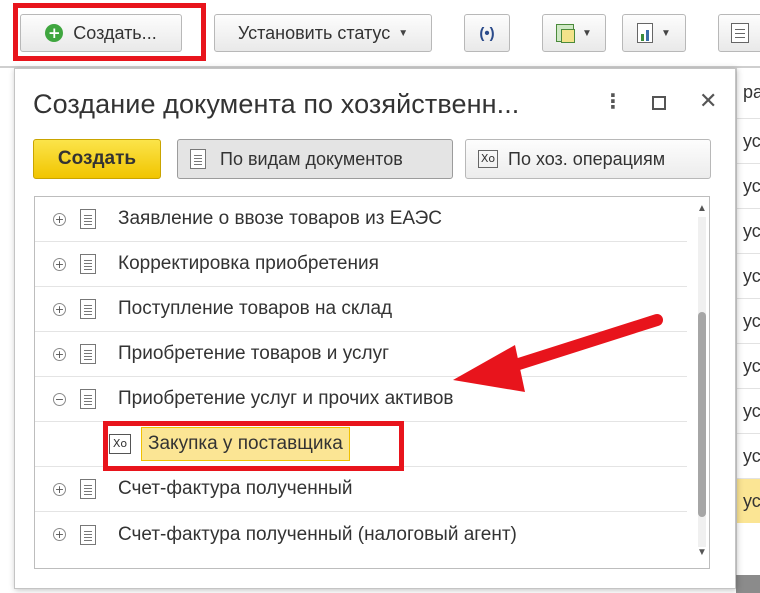 The height and width of the screenshot is (593, 760). I want to click on mode-by-document-types-button: По видам документов, so click(315, 159).